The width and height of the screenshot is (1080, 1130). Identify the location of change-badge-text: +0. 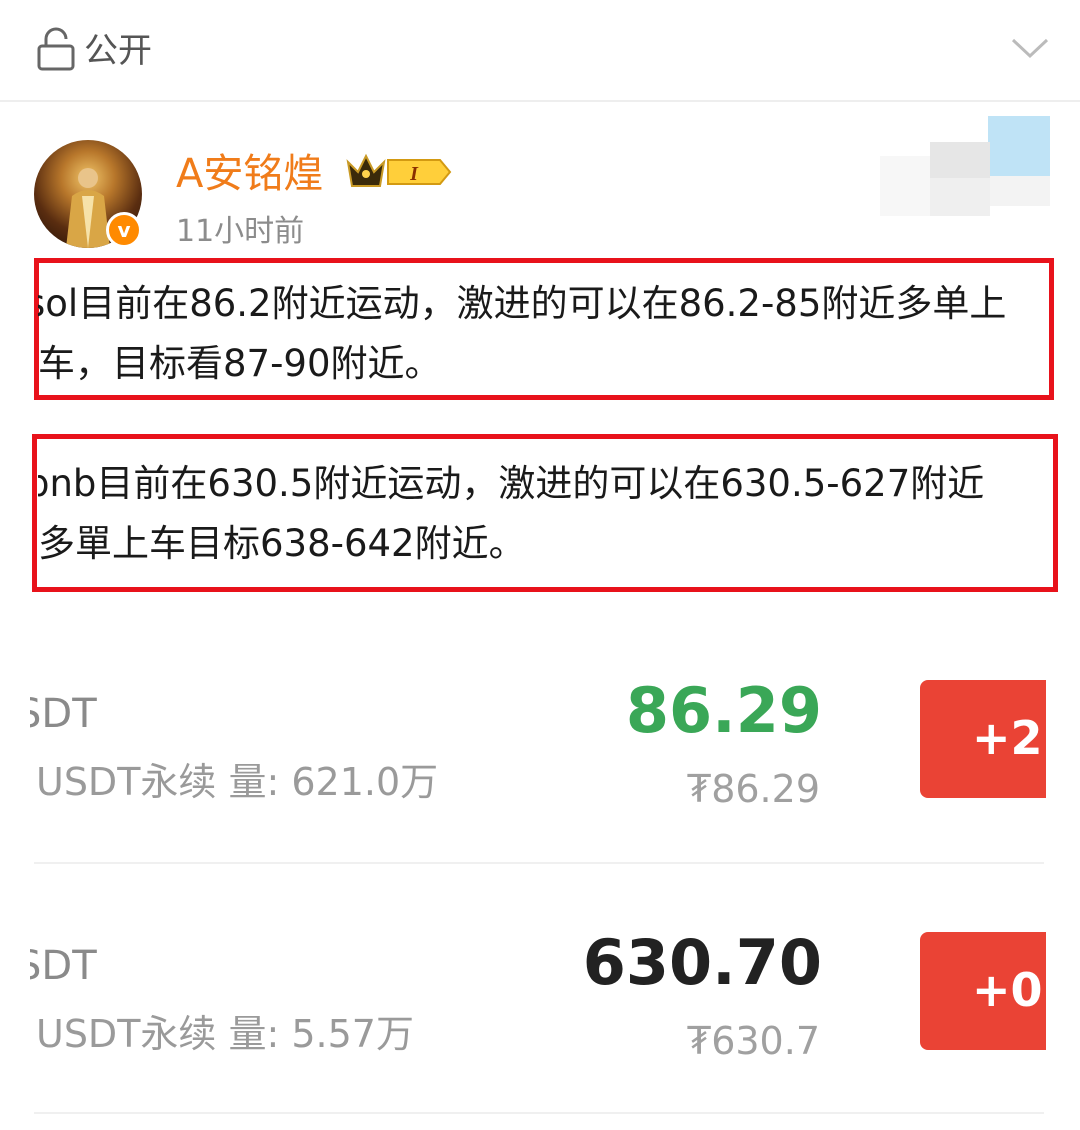
(1007, 990).